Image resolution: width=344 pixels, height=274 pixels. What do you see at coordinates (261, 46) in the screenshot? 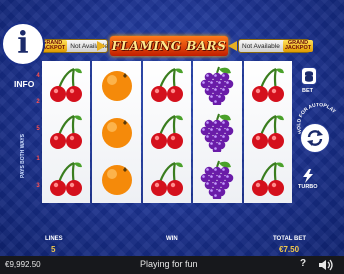
I see `right-jackpot-status: Not Available` at bounding box center [261, 46].